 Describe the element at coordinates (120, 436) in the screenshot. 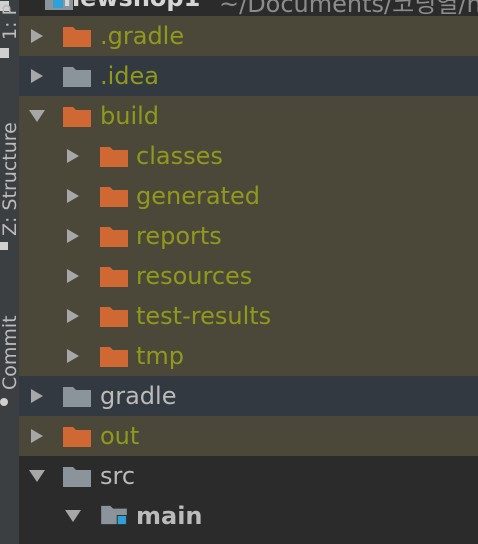

I see `tree-item-label: out` at that location.